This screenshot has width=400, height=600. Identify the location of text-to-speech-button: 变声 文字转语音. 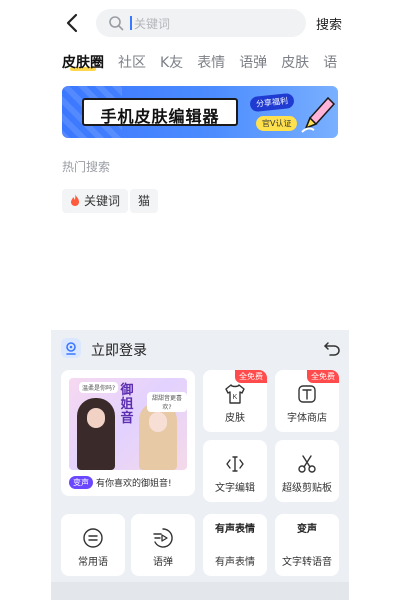
(307, 545).